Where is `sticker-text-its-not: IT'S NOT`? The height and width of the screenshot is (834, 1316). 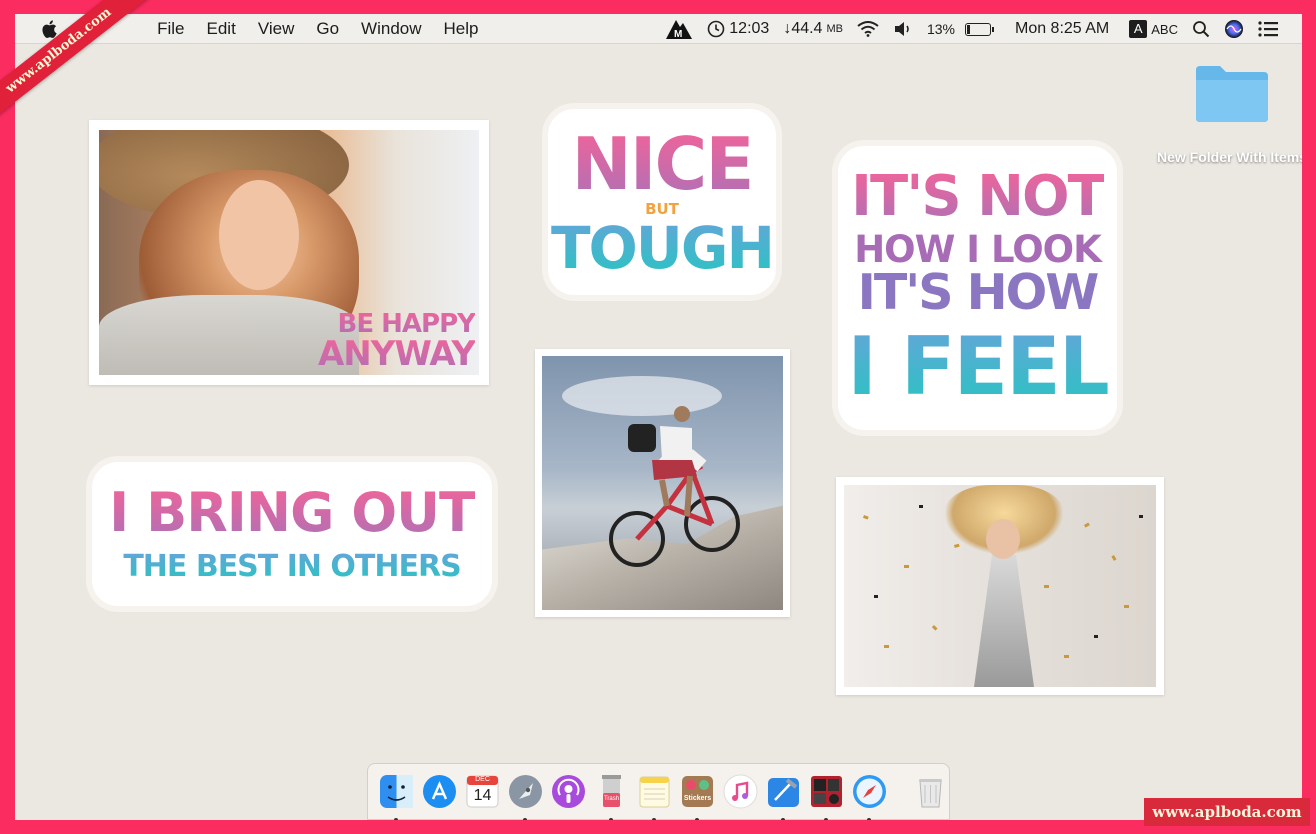
sticker-text-its-not: IT'S NOT is located at coordinates (978, 196).